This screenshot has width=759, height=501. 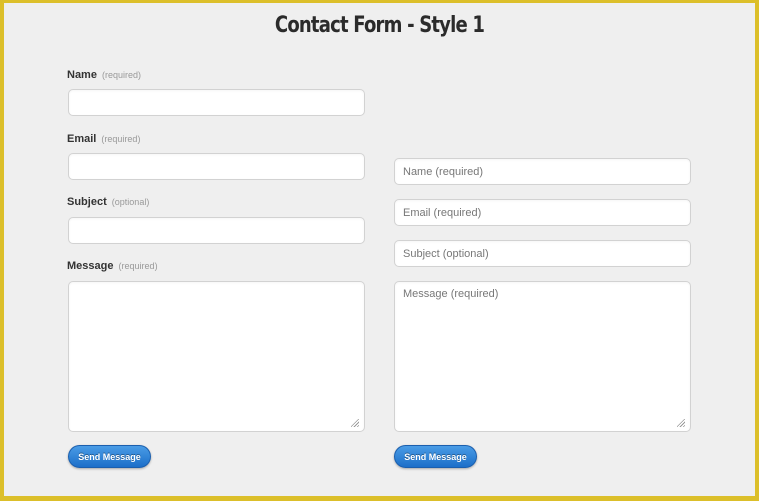 What do you see at coordinates (108, 202) in the screenshot?
I see `subject-label: Subject (optional)` at bounding box center [108, 202].